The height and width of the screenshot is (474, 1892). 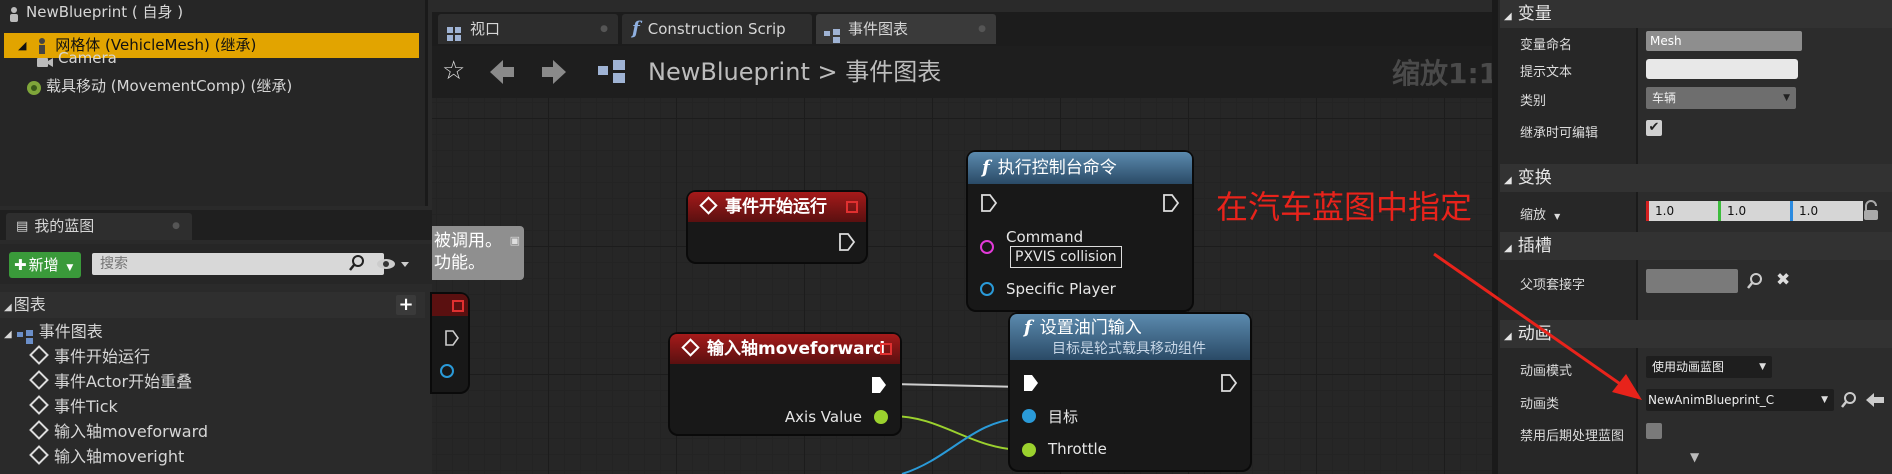 I want to click on disable-post-checkbox, so click(x=1654, y=431).